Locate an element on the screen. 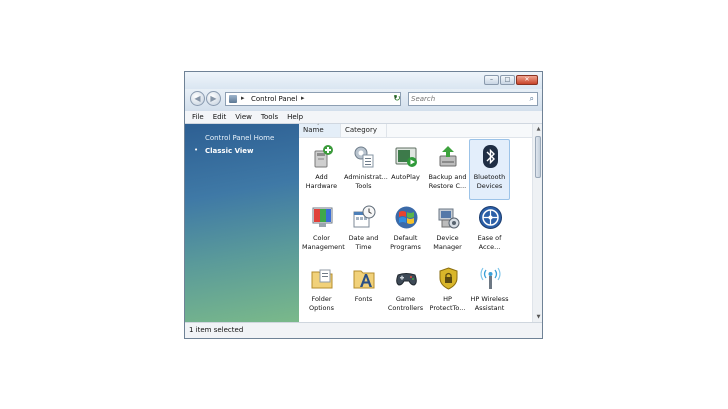 The image size is (728, 409). game-controllers-icon is located at coordinates (406, 279).